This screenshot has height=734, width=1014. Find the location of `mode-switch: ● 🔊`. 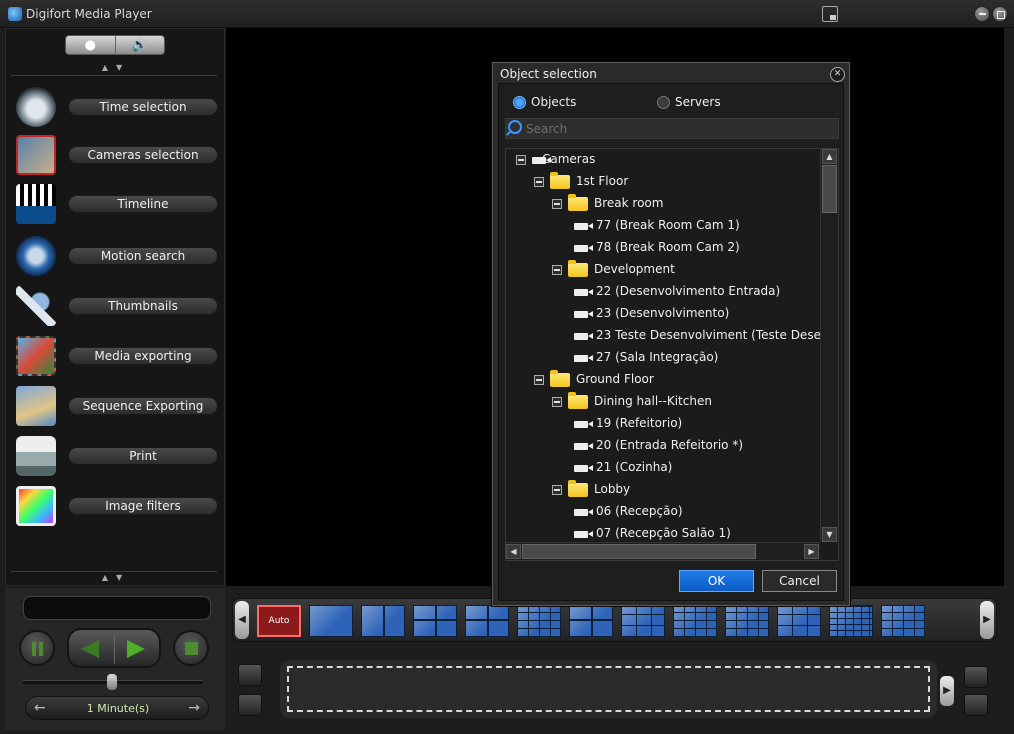

mode-switch: ● 🔊 is located at coordinates (115, 45).